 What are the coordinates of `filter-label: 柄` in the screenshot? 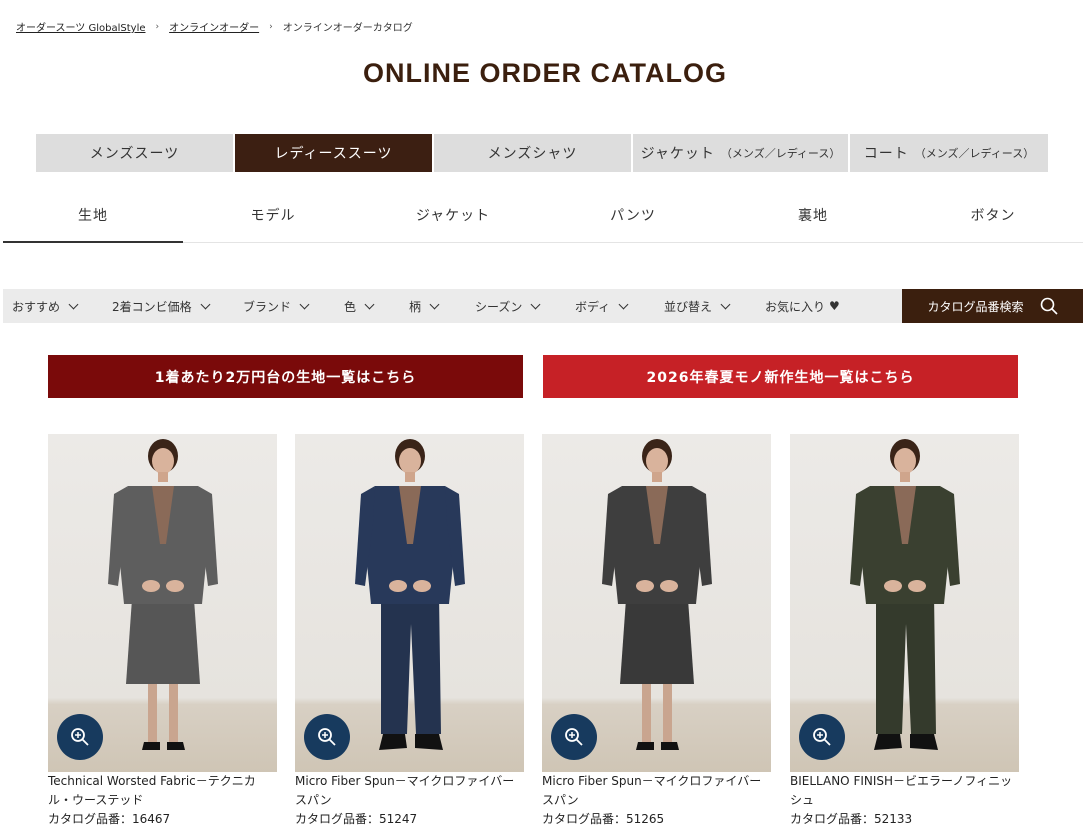 It's located at (415, 306).